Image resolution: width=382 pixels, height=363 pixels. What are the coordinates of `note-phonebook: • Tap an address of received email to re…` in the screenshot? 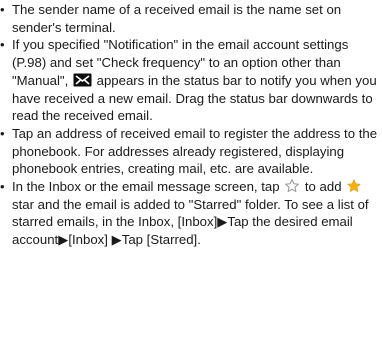 It's located at (191, 151).